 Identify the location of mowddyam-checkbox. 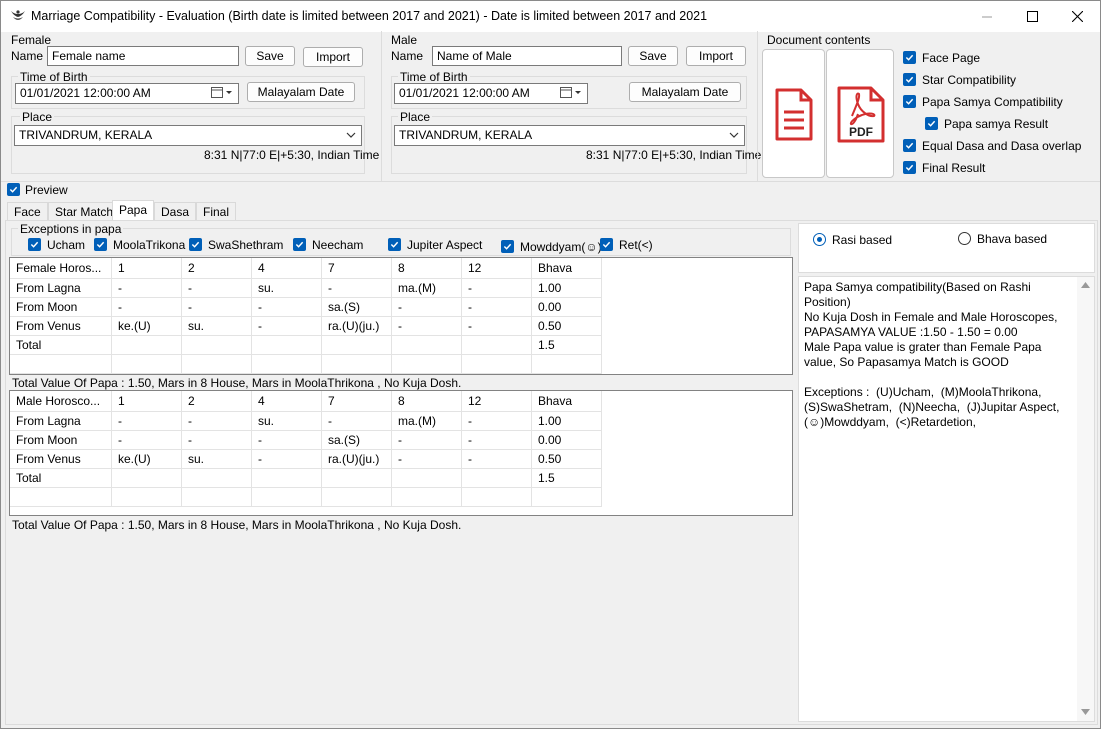
(507, 246).